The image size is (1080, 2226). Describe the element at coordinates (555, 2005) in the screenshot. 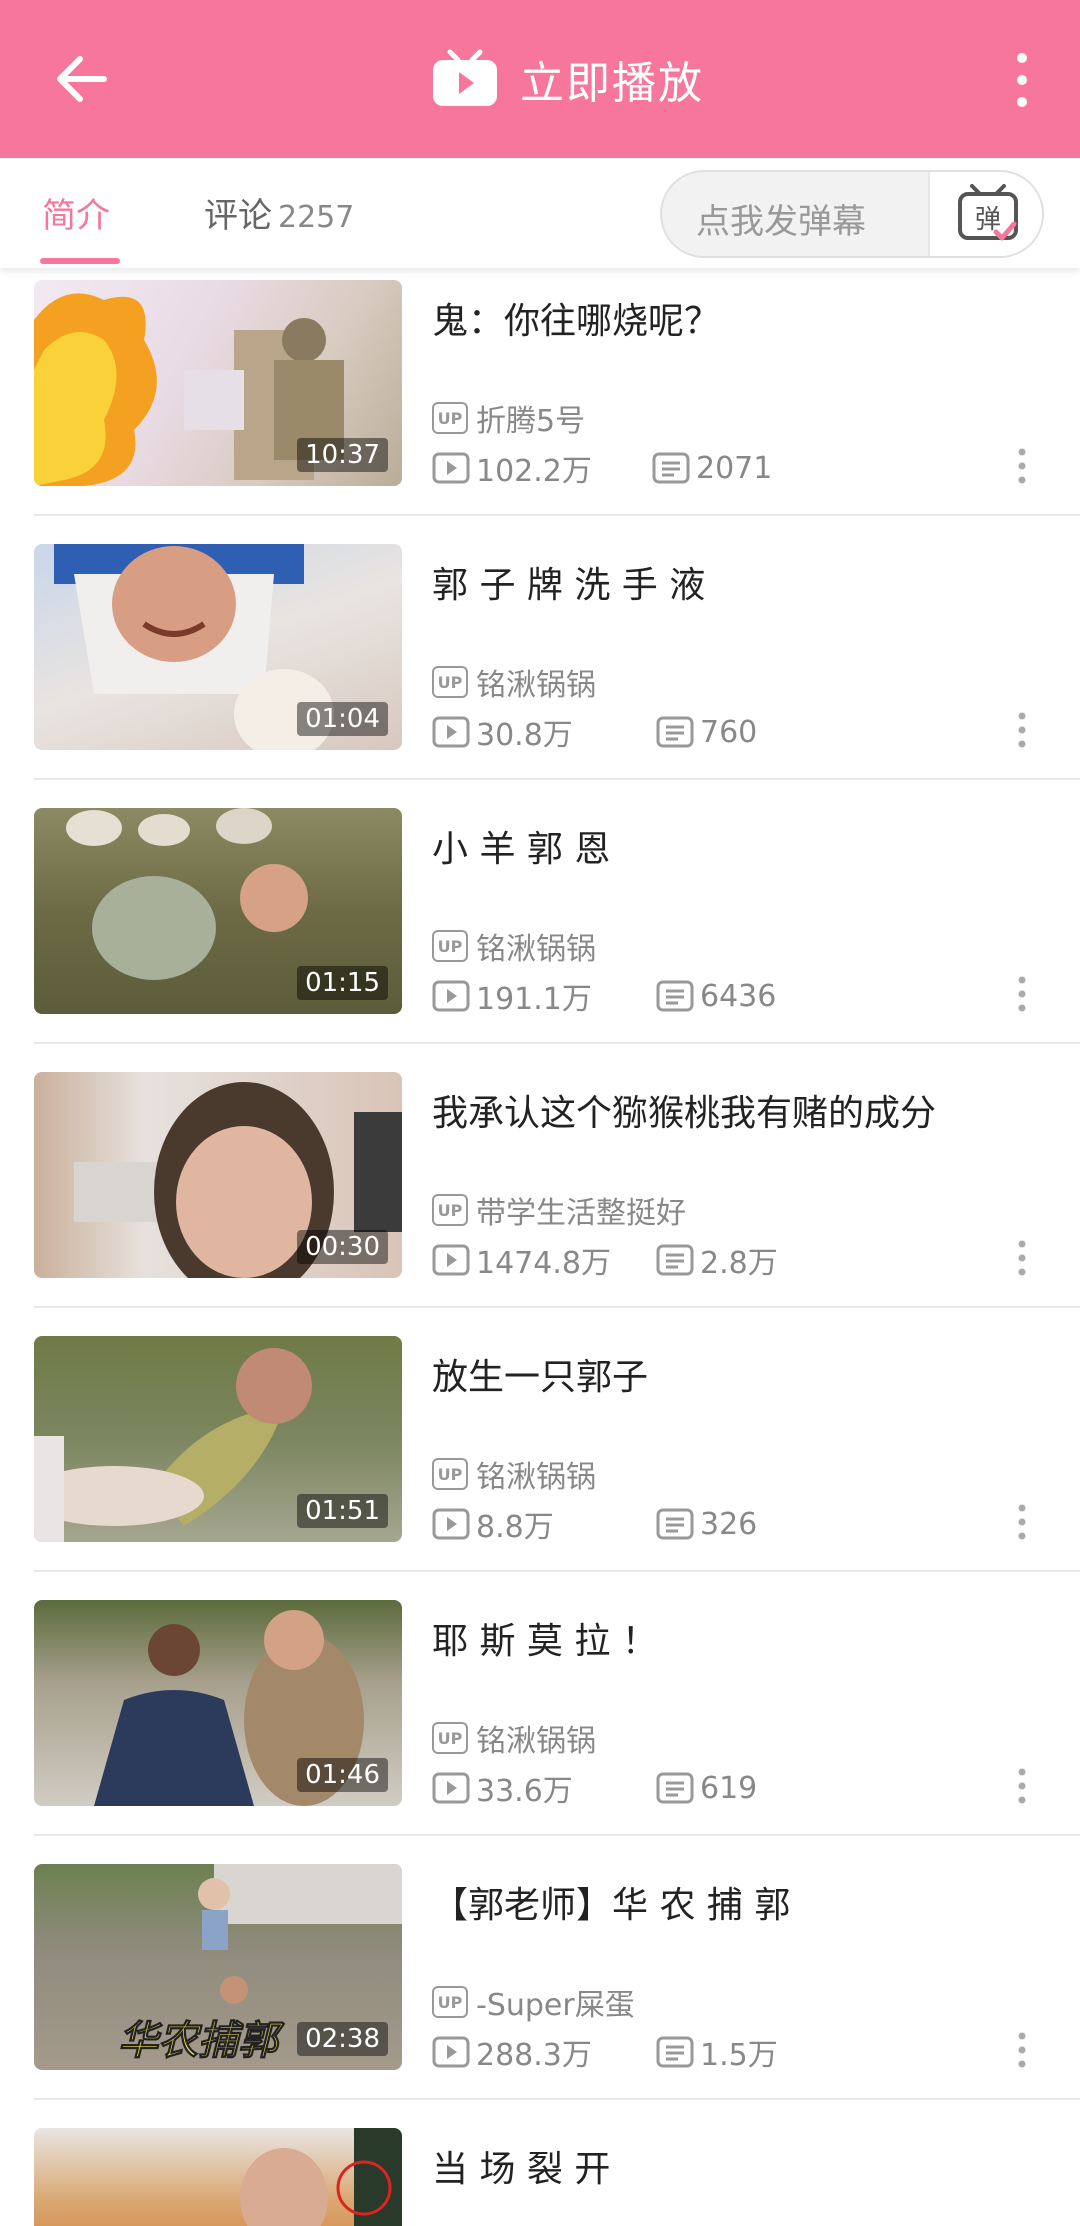

I see `uploader-name: -Super屎蛋` at that location.